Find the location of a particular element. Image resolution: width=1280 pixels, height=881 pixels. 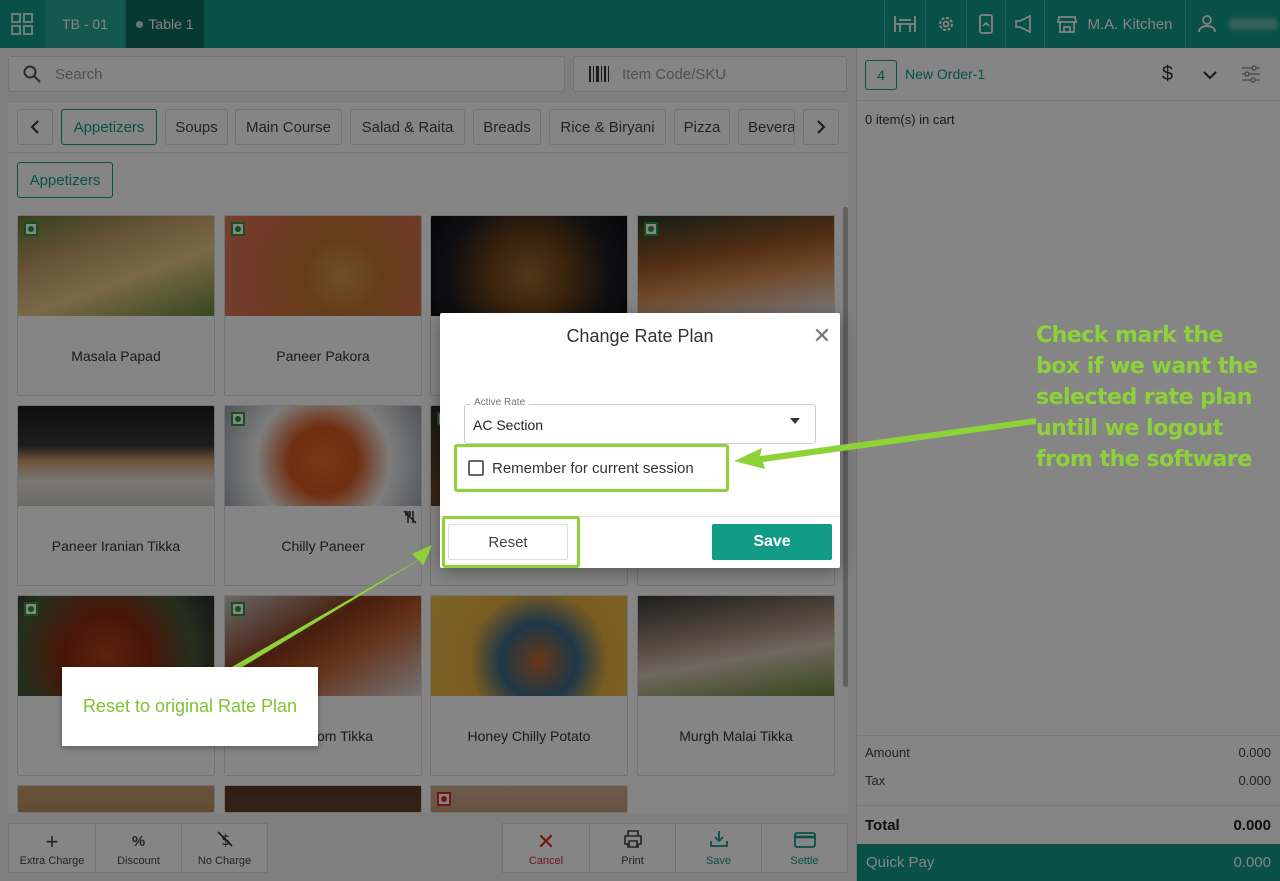

dialog-title: Change Rate Plan is located at coordinates (640, 336).